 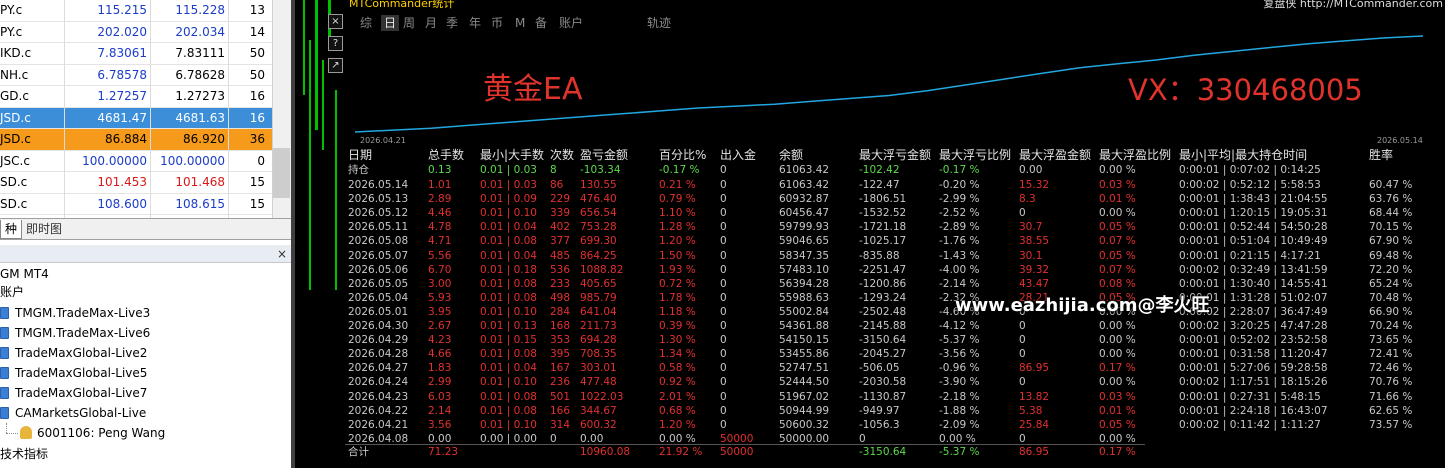 I want to click on tree-root: GM MT4, so click(x=24, y=274).